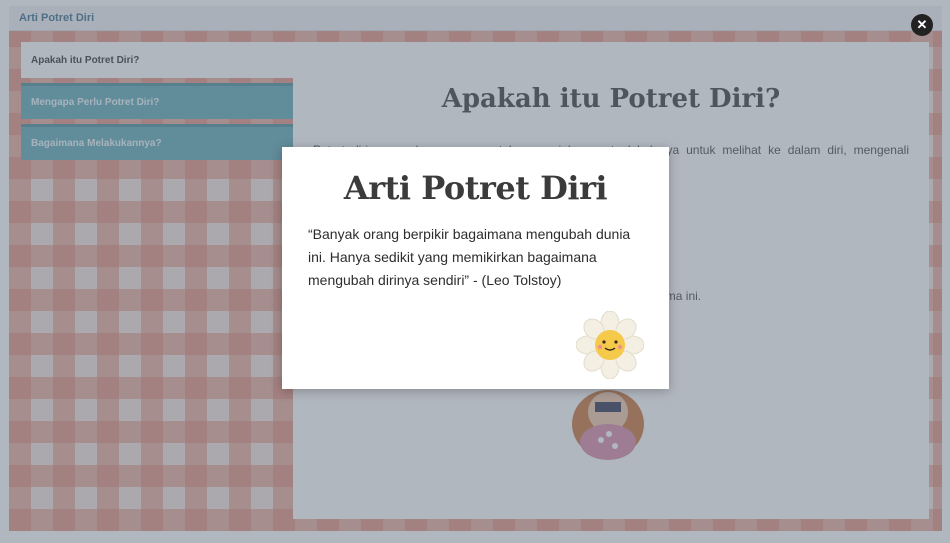 The image size is (950, 543). I want to click on close-button: ✕, so click(922, 25).